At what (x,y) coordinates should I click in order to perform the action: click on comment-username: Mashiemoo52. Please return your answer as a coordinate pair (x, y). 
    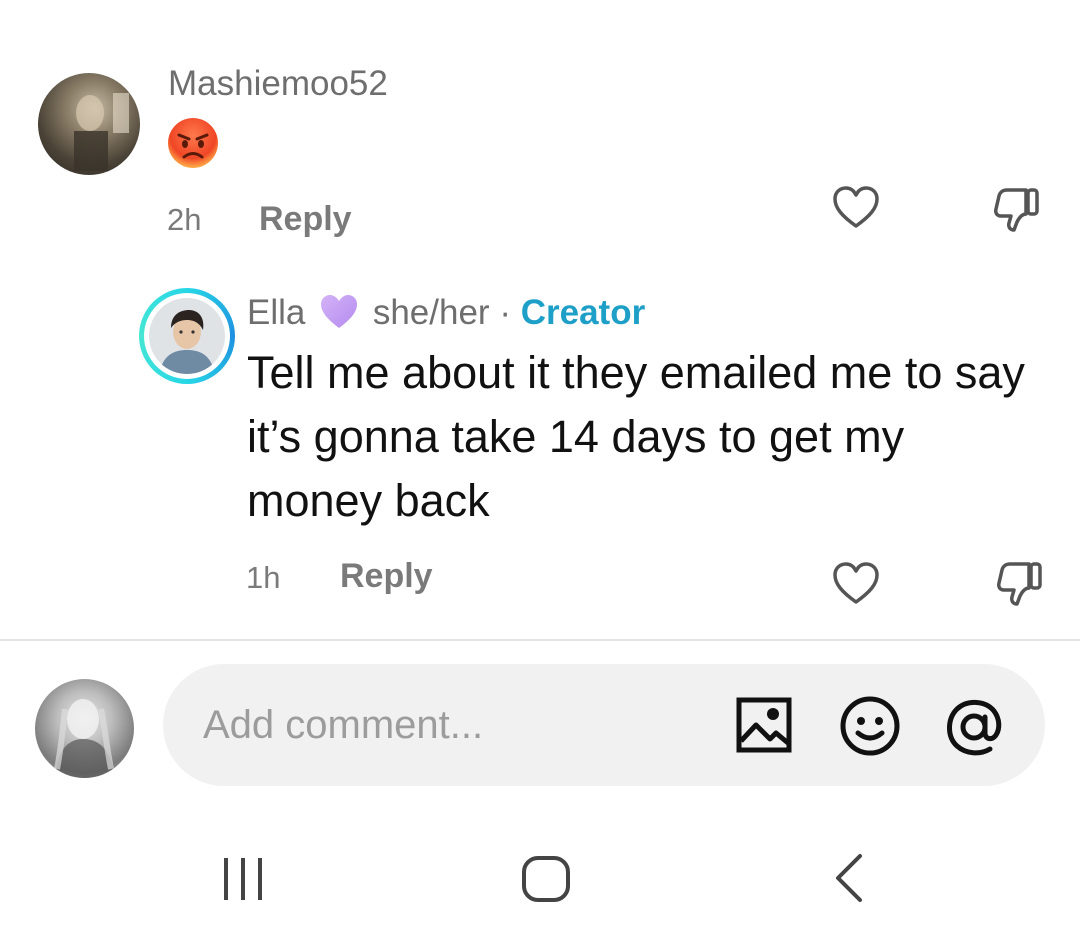
    Looking at the image, I should click on (278, 84).